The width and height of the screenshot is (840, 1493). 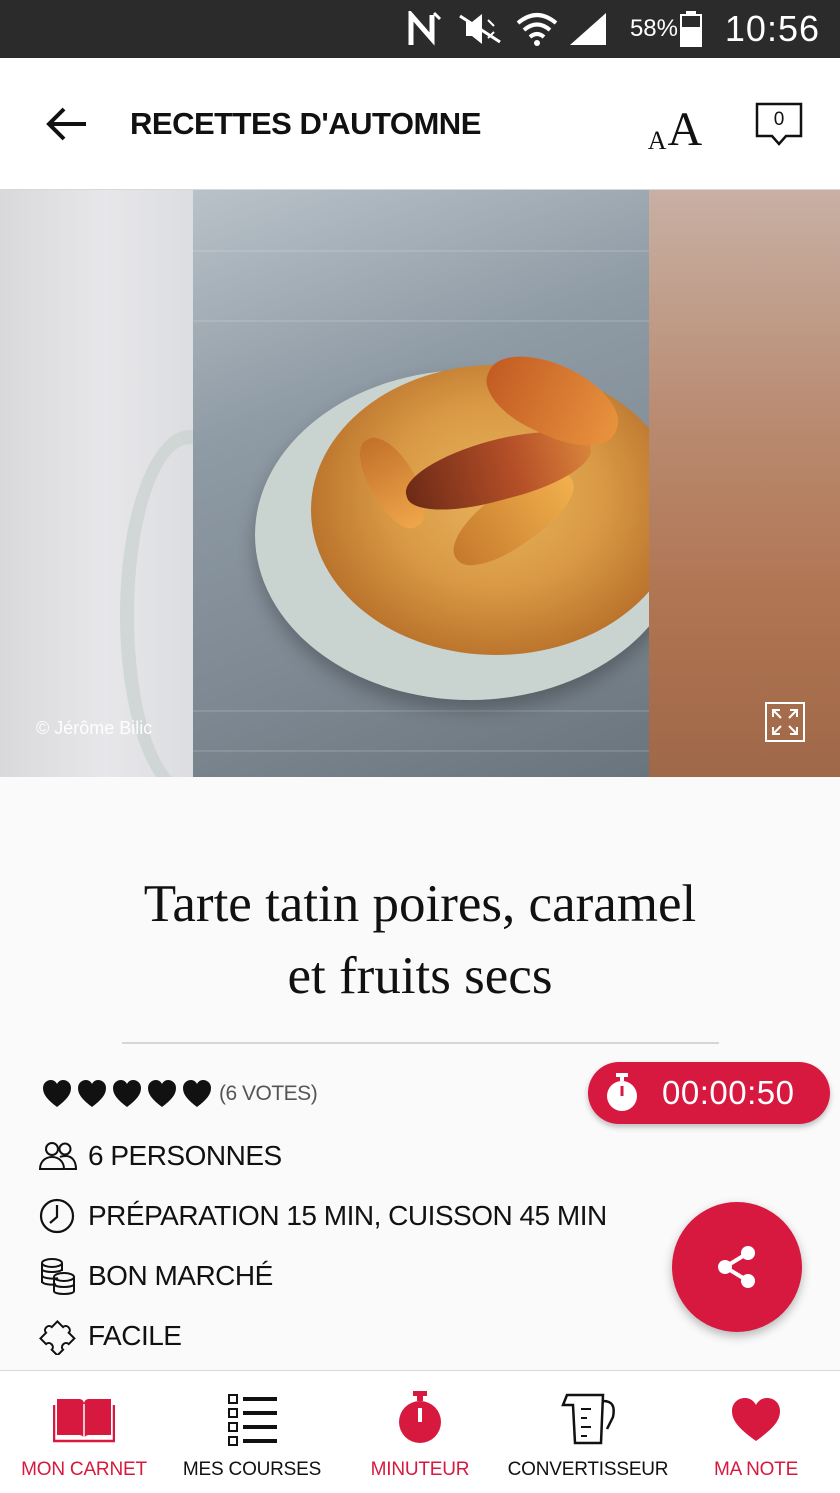 I want to click on signal-icon, so click(x=588, y=29).